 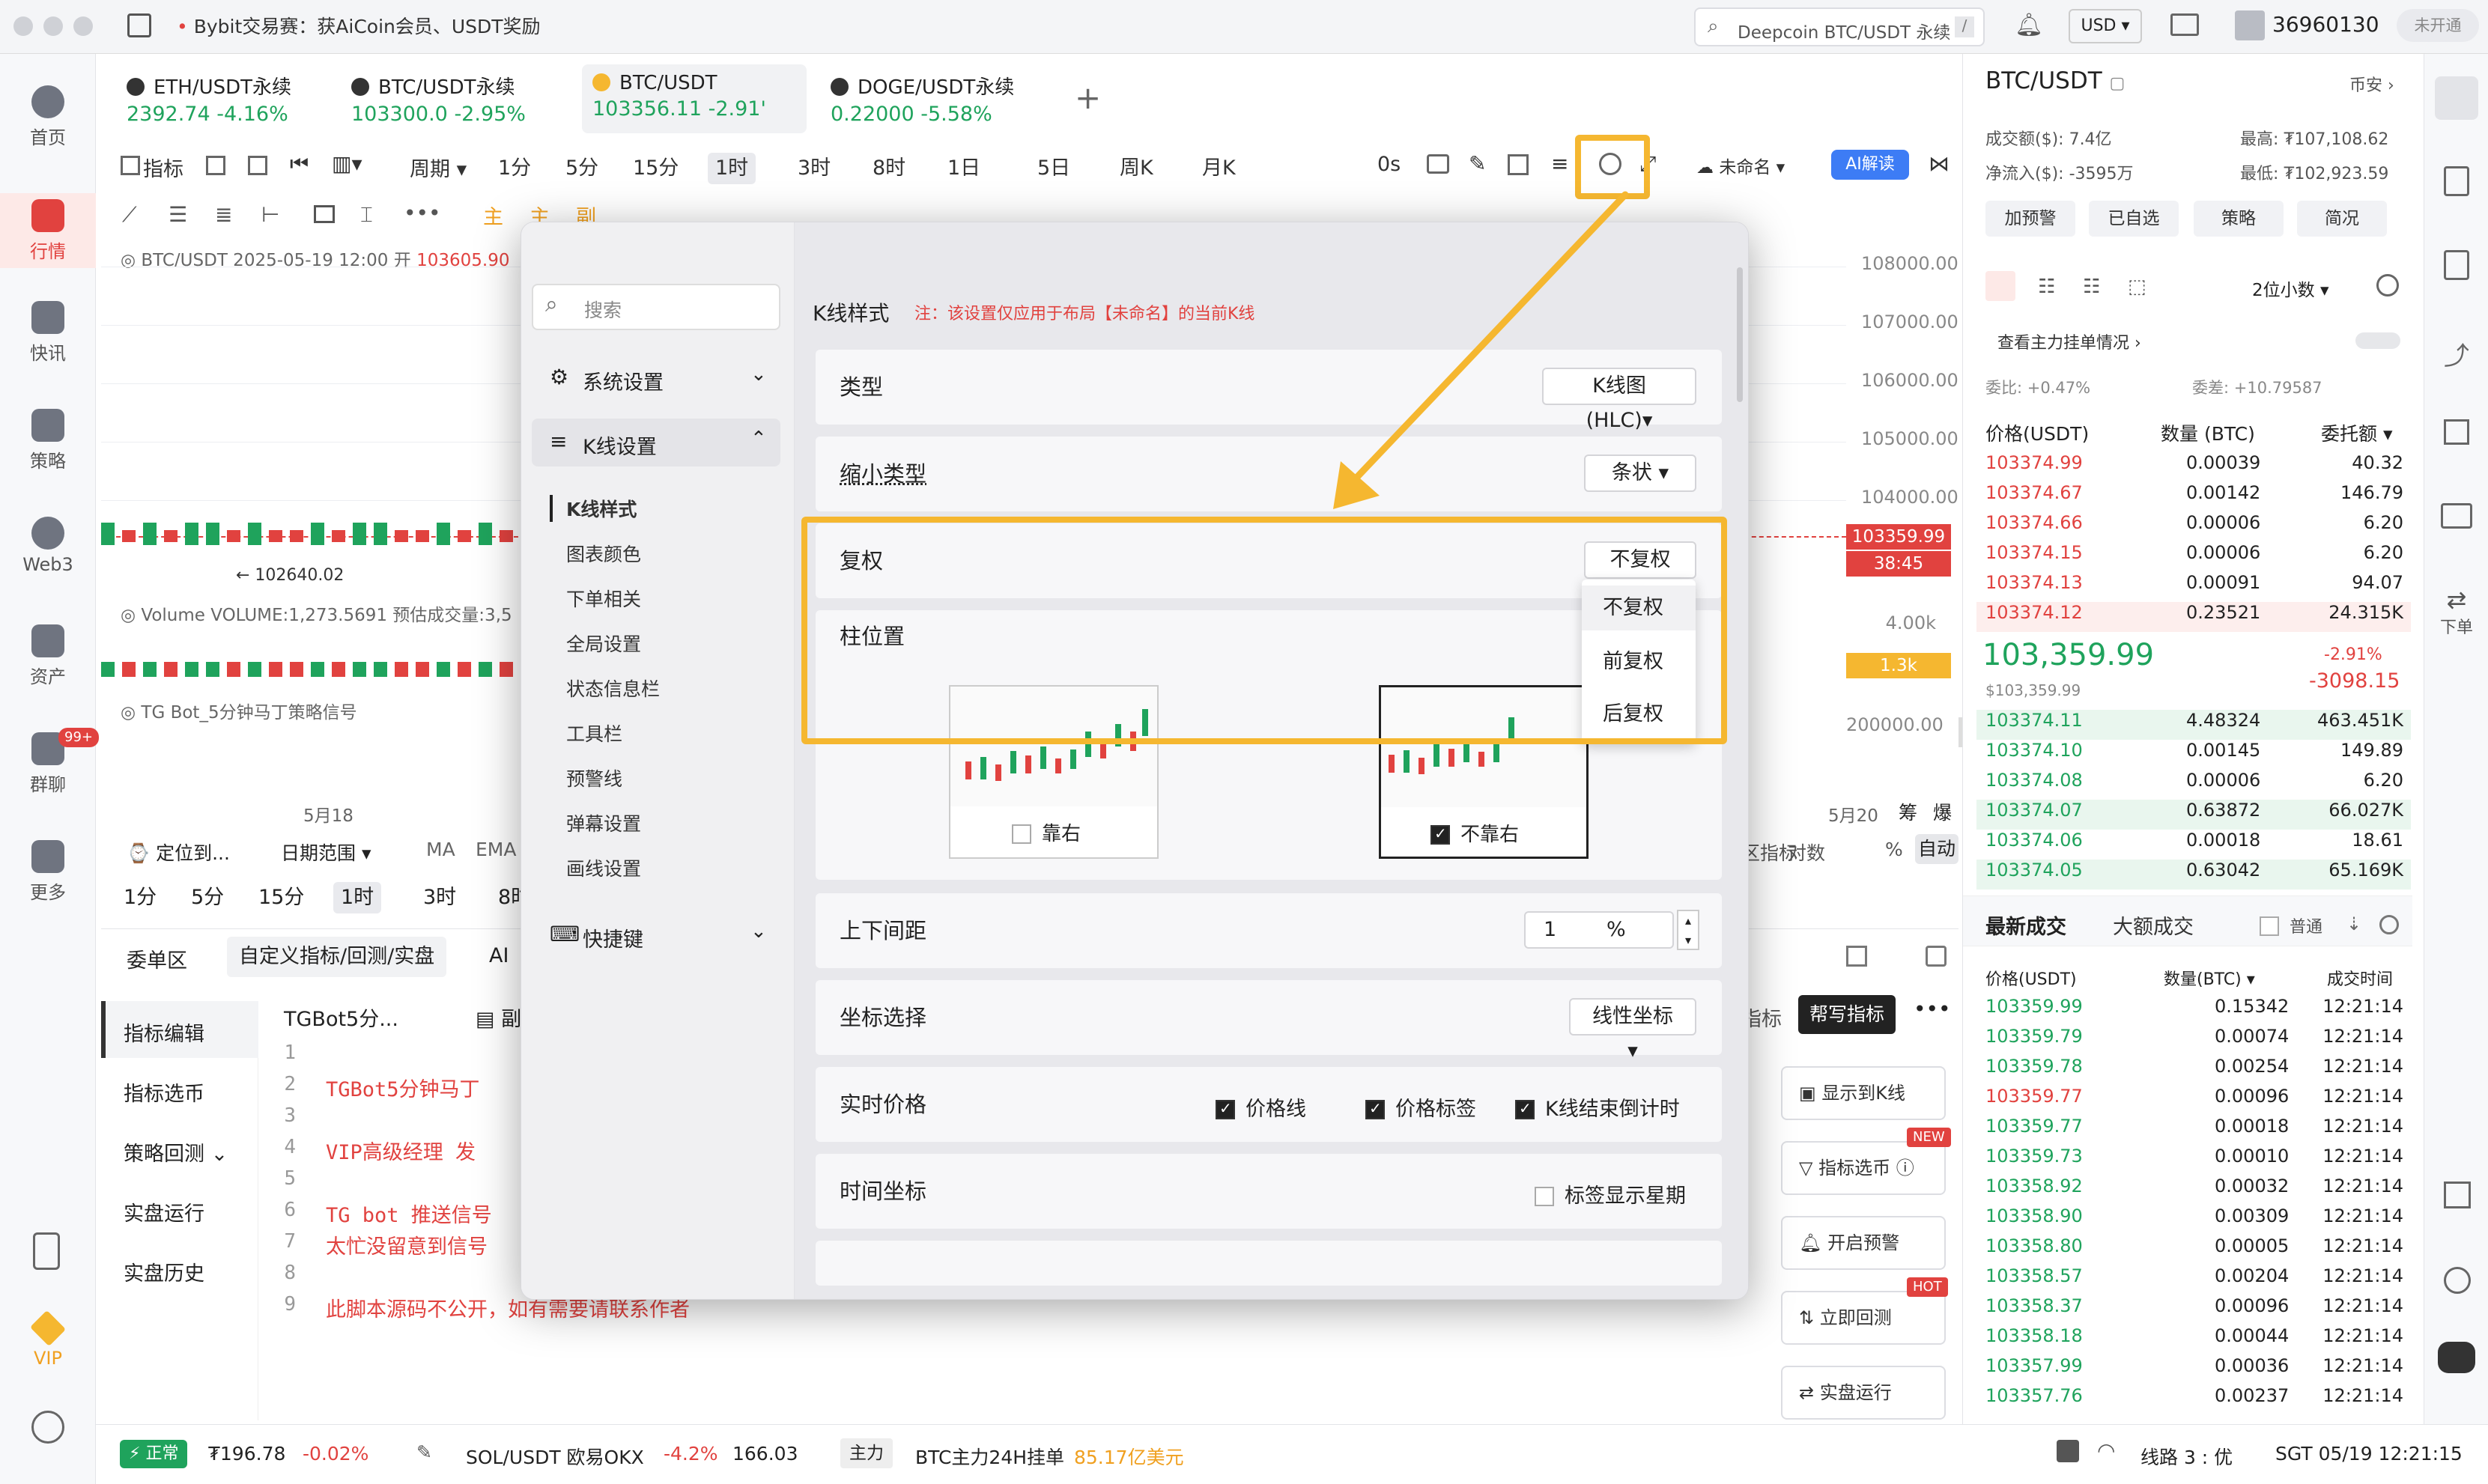 I want to click on orderbook-bids-icon: ☷, so click(x=2046, y=287).